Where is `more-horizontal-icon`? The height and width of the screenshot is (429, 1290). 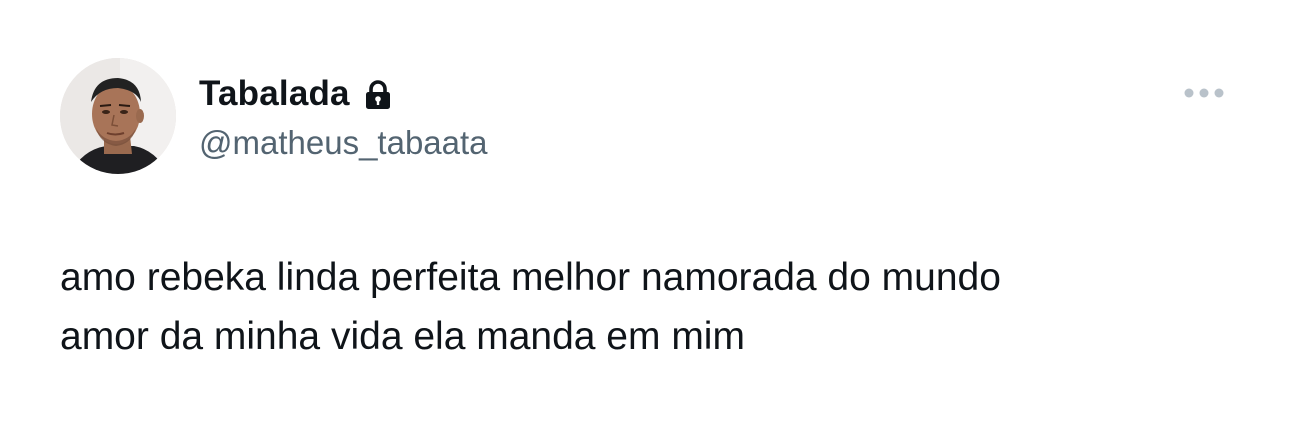 more-horizontal-icon is located at coordinates (1204, 93).